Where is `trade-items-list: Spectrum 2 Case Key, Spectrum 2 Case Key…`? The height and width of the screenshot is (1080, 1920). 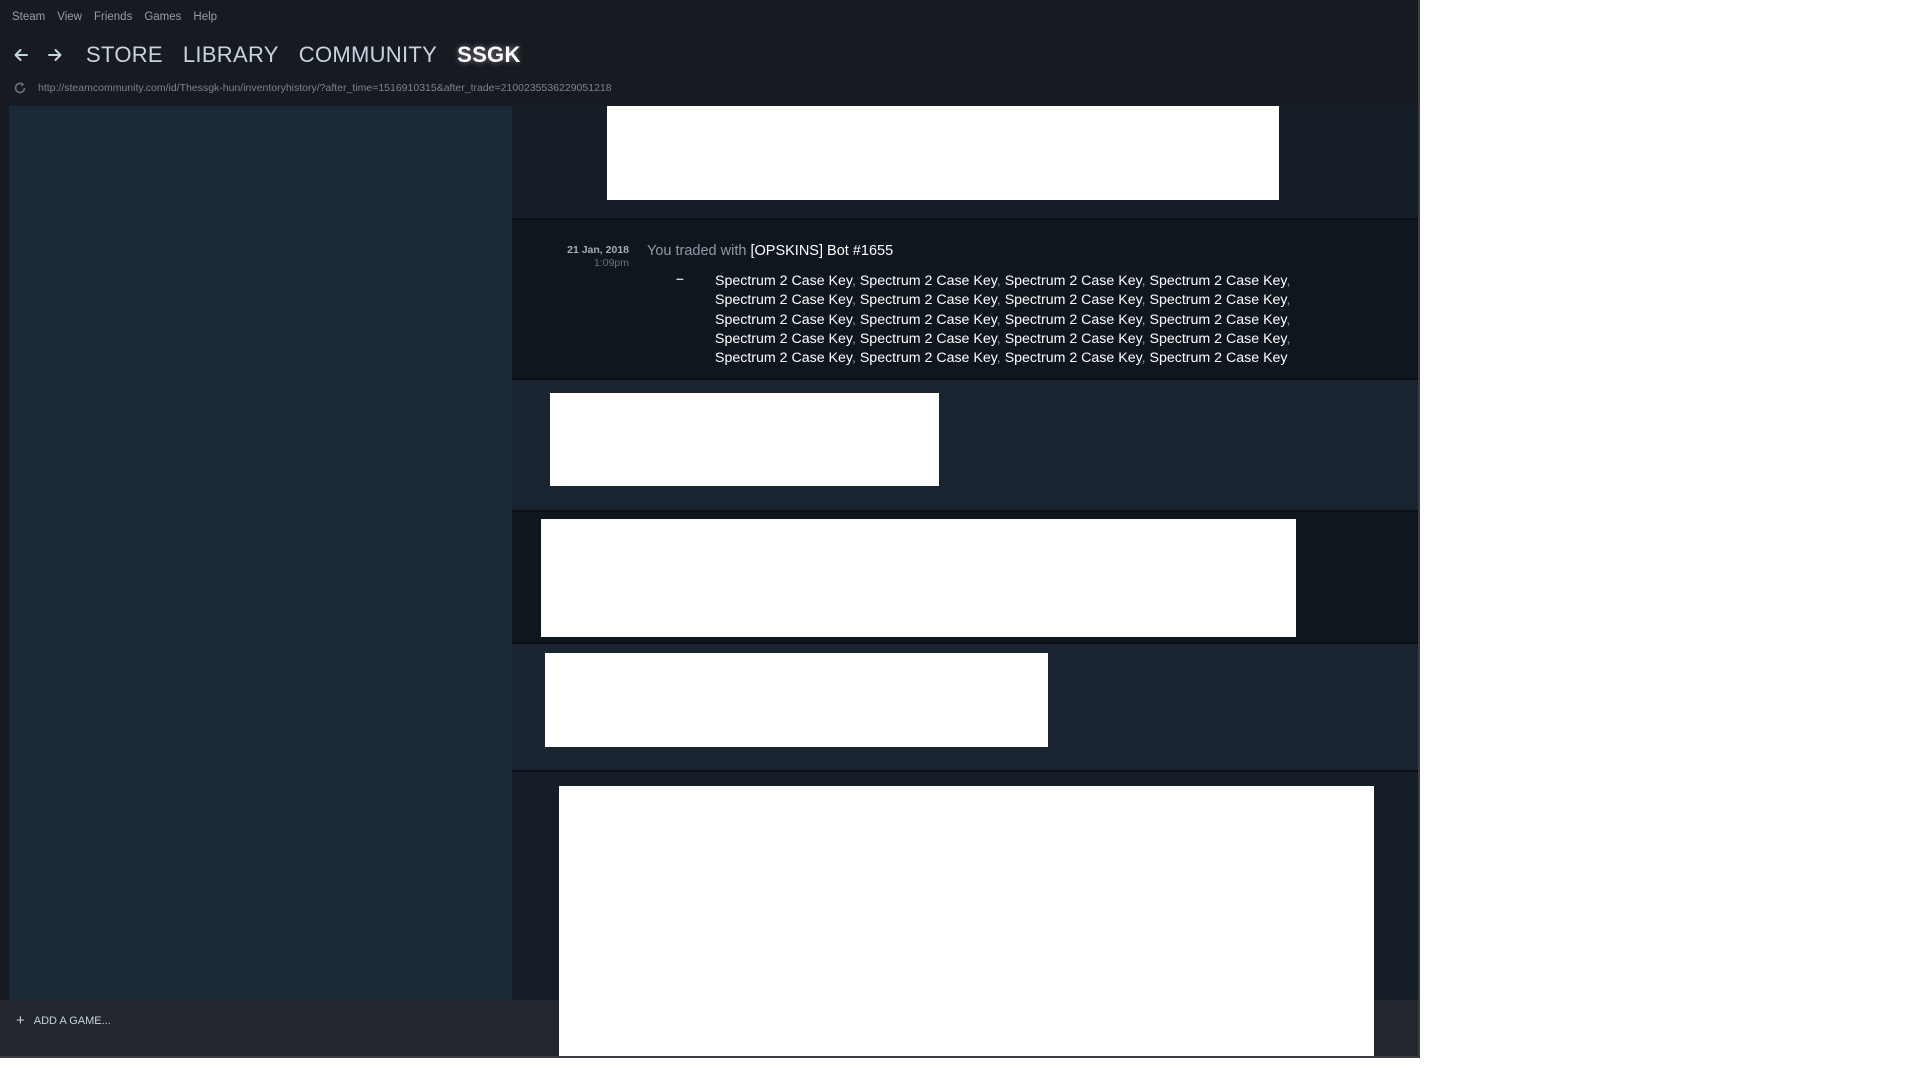 trade-items-list: Spectrum 2 Case Key, Spectrum 2 Case Key… is located at coordinates (1015, 320).